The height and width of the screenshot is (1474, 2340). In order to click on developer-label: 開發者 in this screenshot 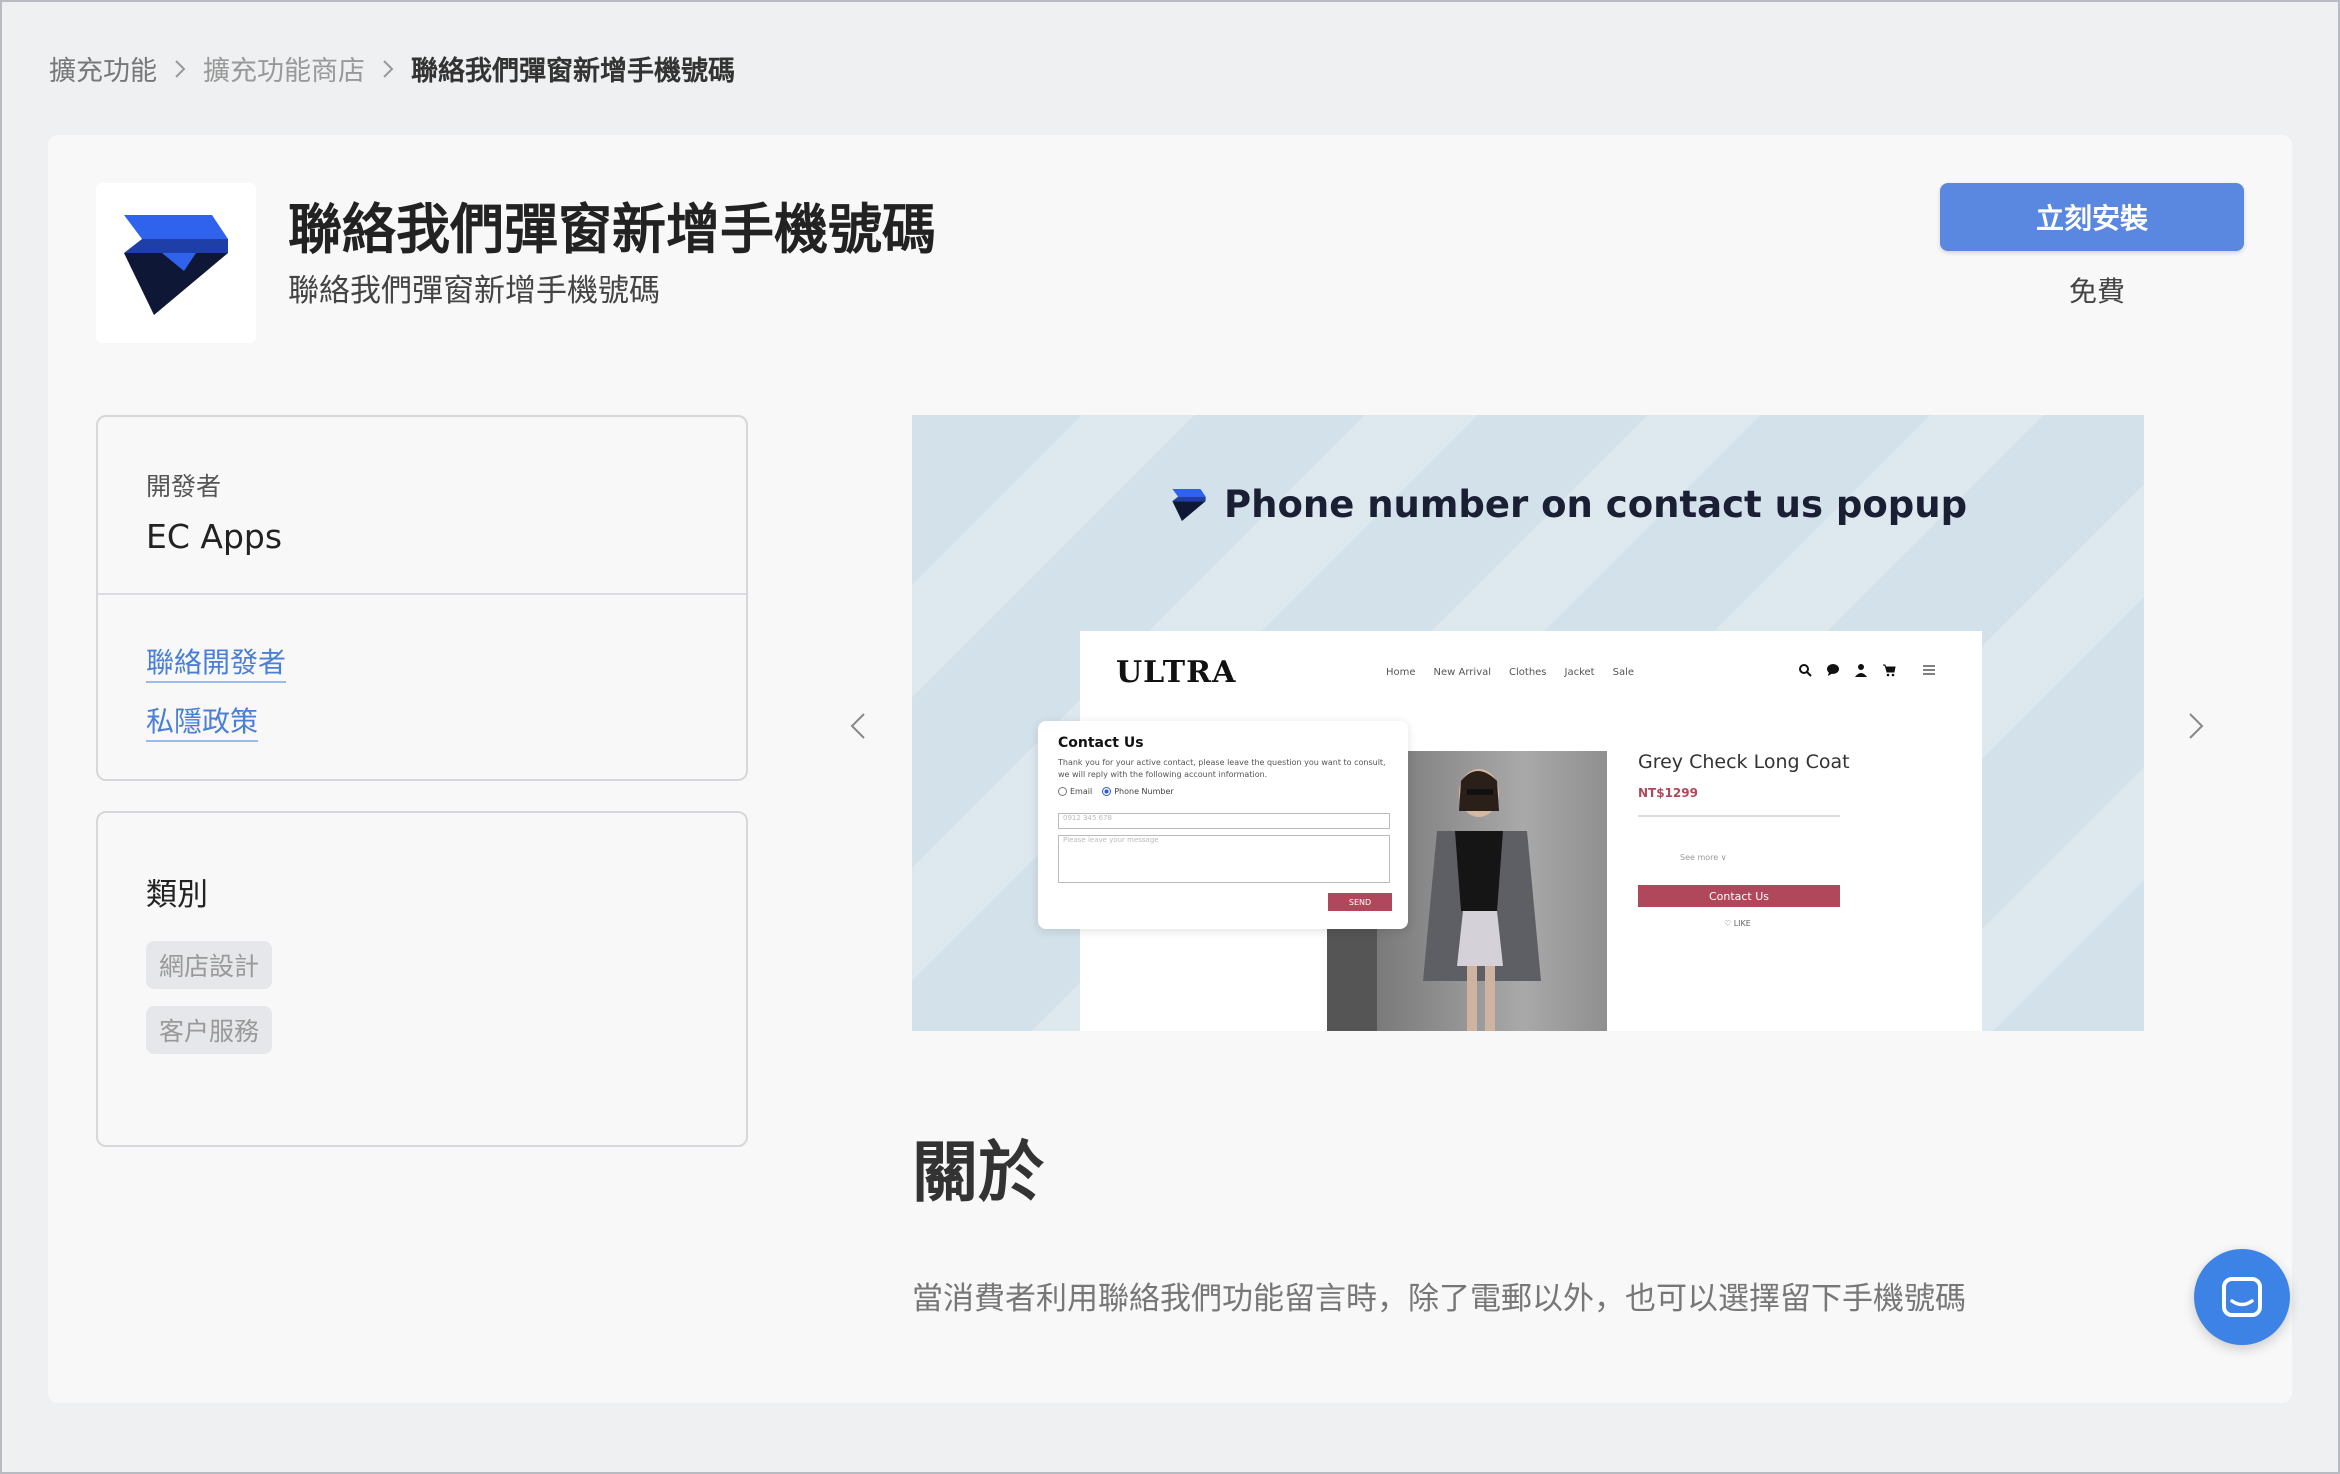, I will do `click(184, 486)`.